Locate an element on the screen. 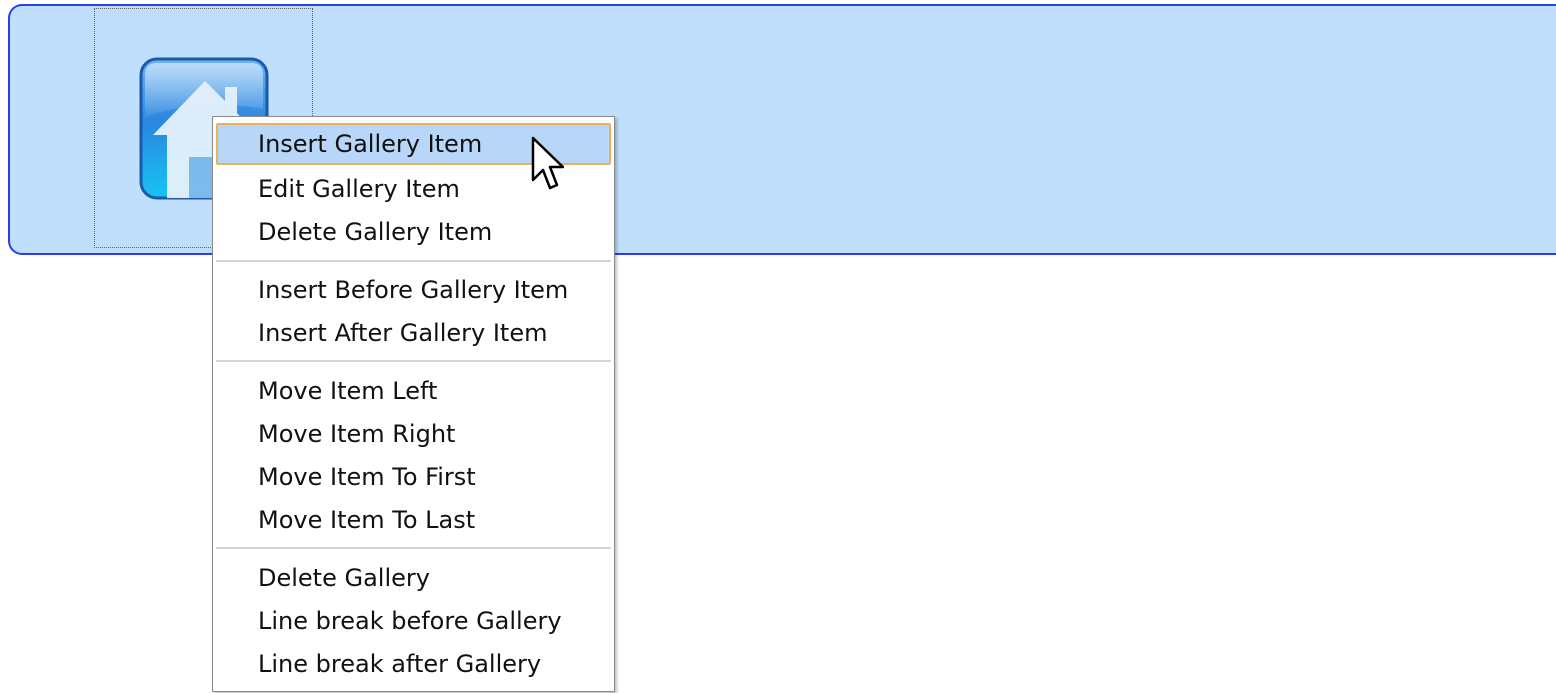 The width and height of the screenshot is (1556, 693). menu-item-move-item-right: Move Item Right is located at coordinates (413, 434).